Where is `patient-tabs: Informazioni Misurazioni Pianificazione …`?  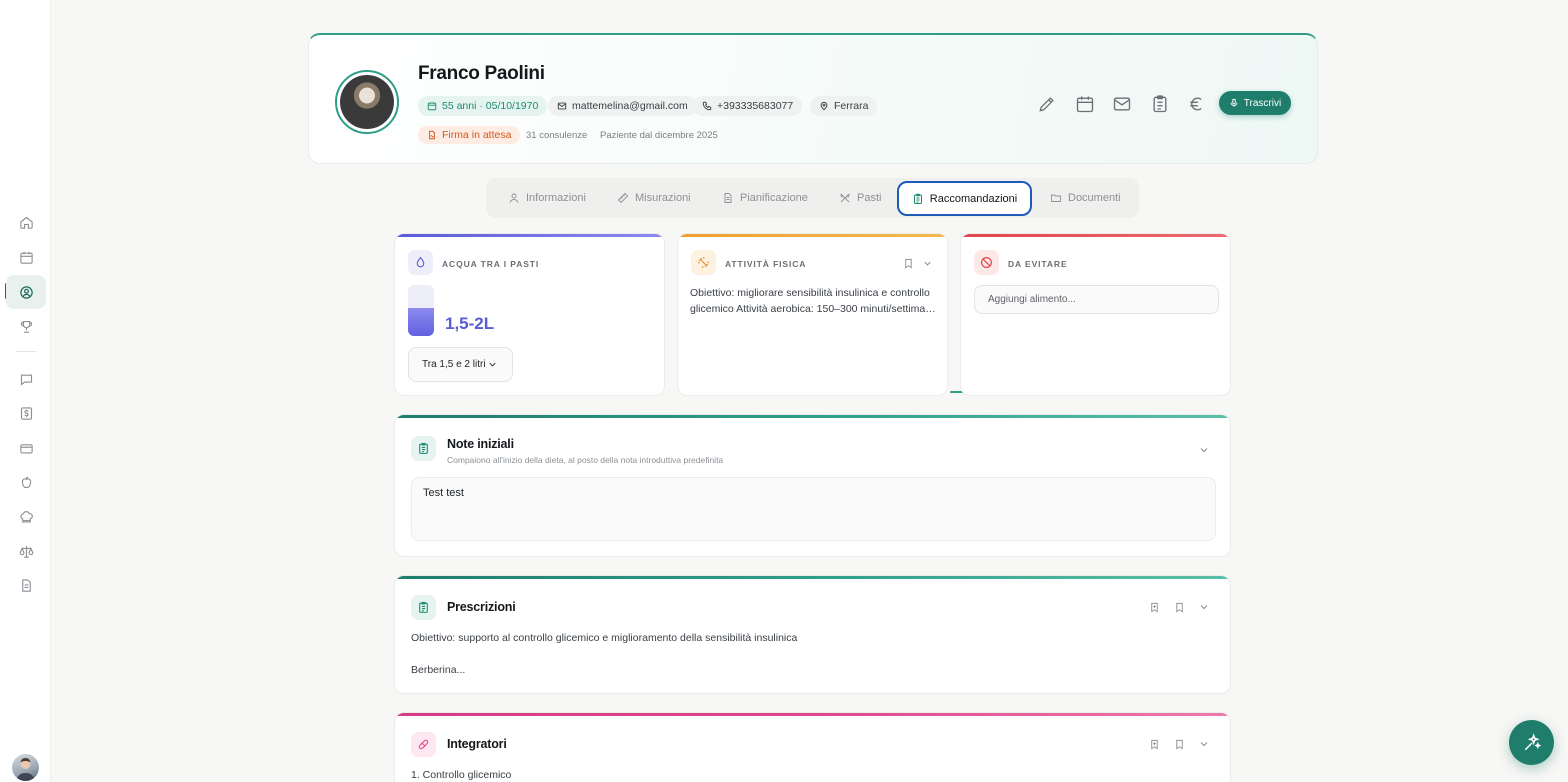
patient-tabs: Informazioni Misurazioni Pianificazione … is located at coordinates (812, 285).